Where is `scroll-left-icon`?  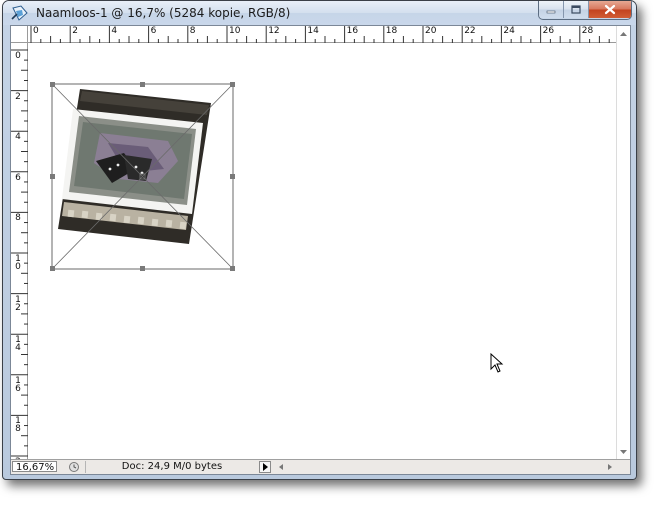 scroll-left-icon is located at coordinates (281, 467).